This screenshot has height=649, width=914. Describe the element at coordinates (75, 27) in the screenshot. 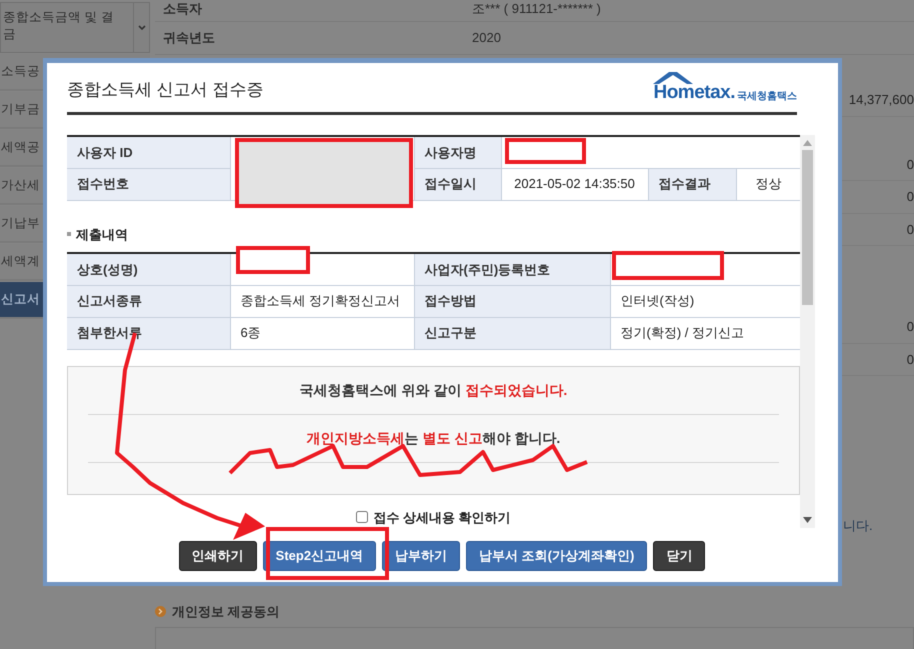

I see `dropdown-select: 종합소득금액 및 결 금` at that location.